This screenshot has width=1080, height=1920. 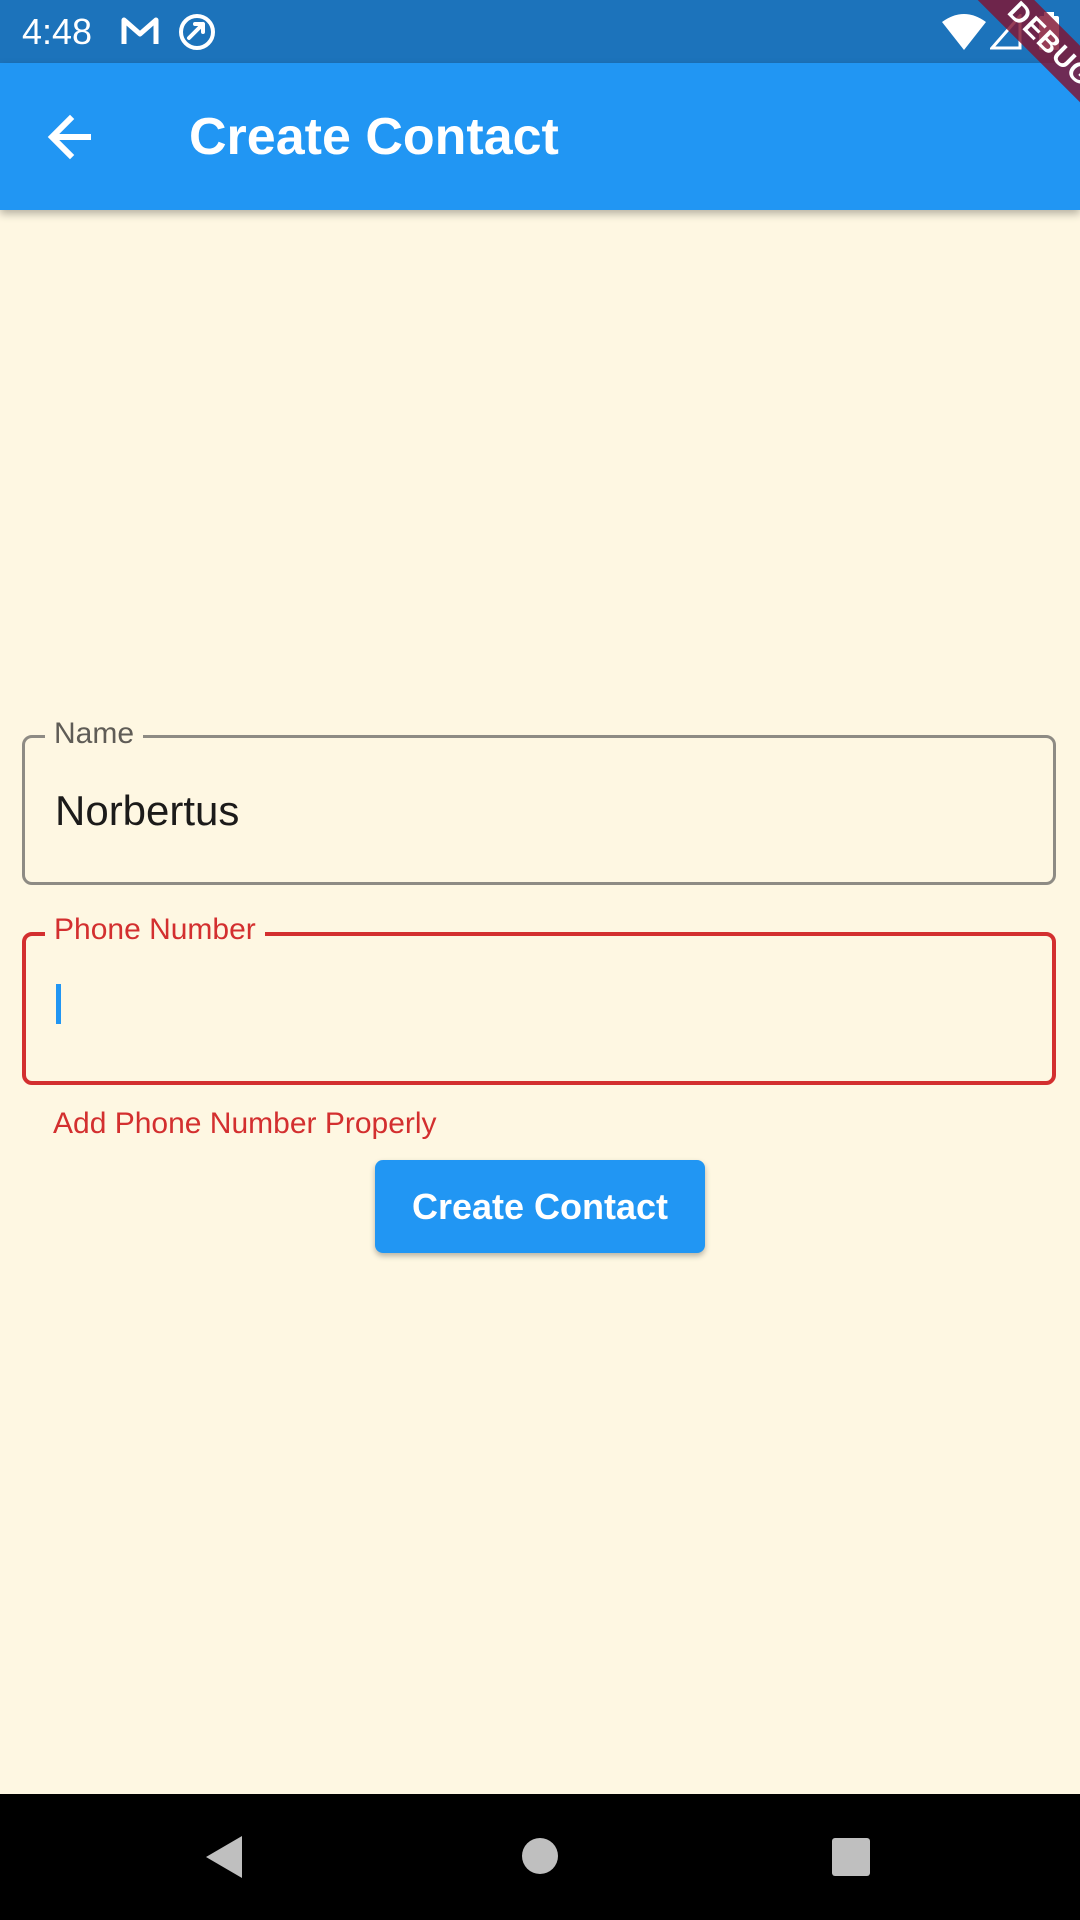 What do you see at coordinates (94, 734) in the screenshot?
I see `name-field-label: Name` at bounding box center [94, 734].